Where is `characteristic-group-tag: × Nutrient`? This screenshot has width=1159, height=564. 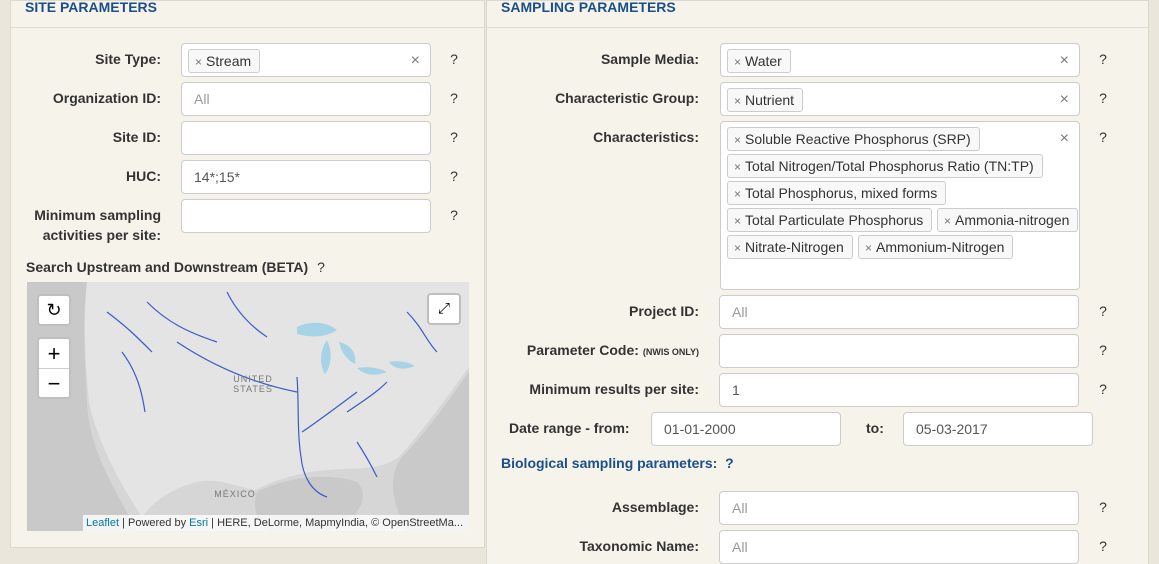
characteristic-group-tag: × Nutrient is located at coordinates (765, 100).